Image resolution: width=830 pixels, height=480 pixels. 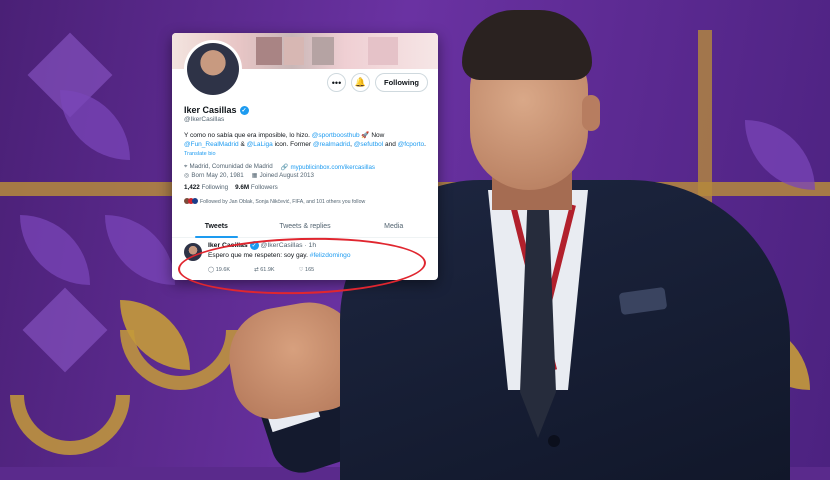 I want to click on profile-avatar, so click(x=213, y=69).